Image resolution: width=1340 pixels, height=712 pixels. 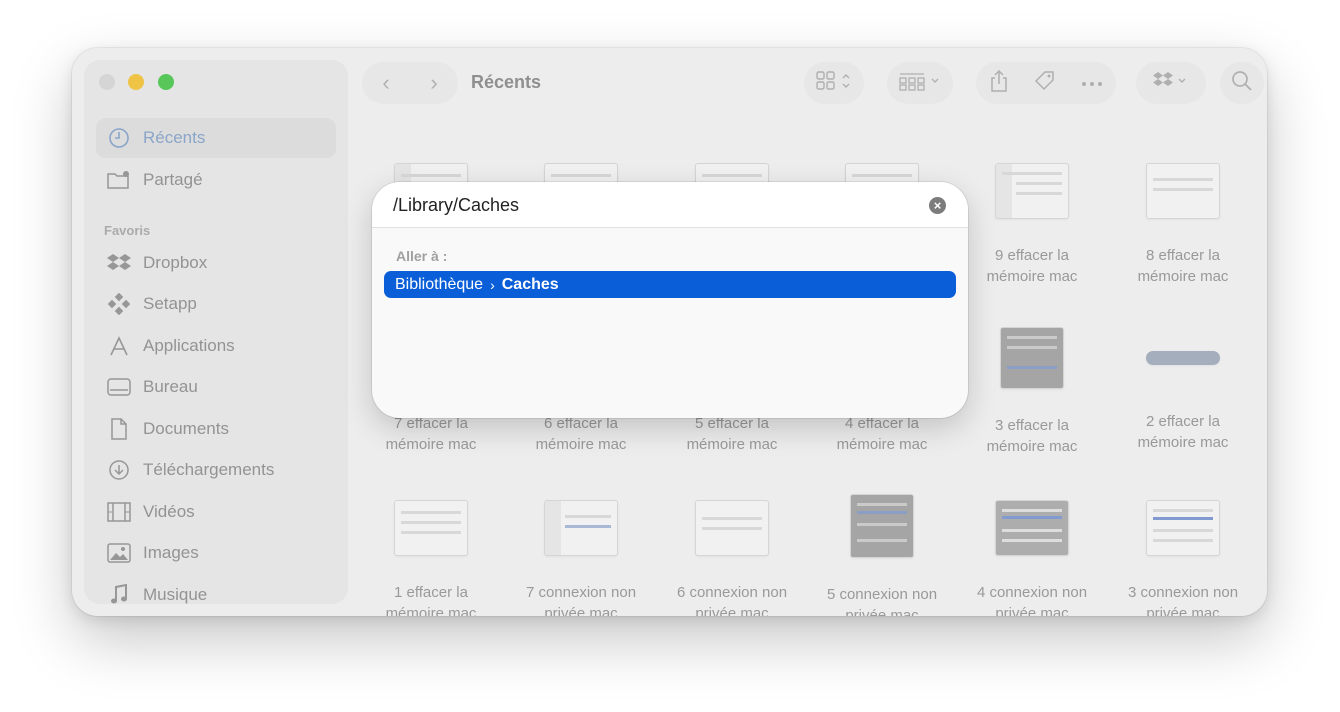 What do you see at coordinates (456, 205) in the screenshot?
I see `path-input-value: /Library/Caches` at bounding box center [456, 205].